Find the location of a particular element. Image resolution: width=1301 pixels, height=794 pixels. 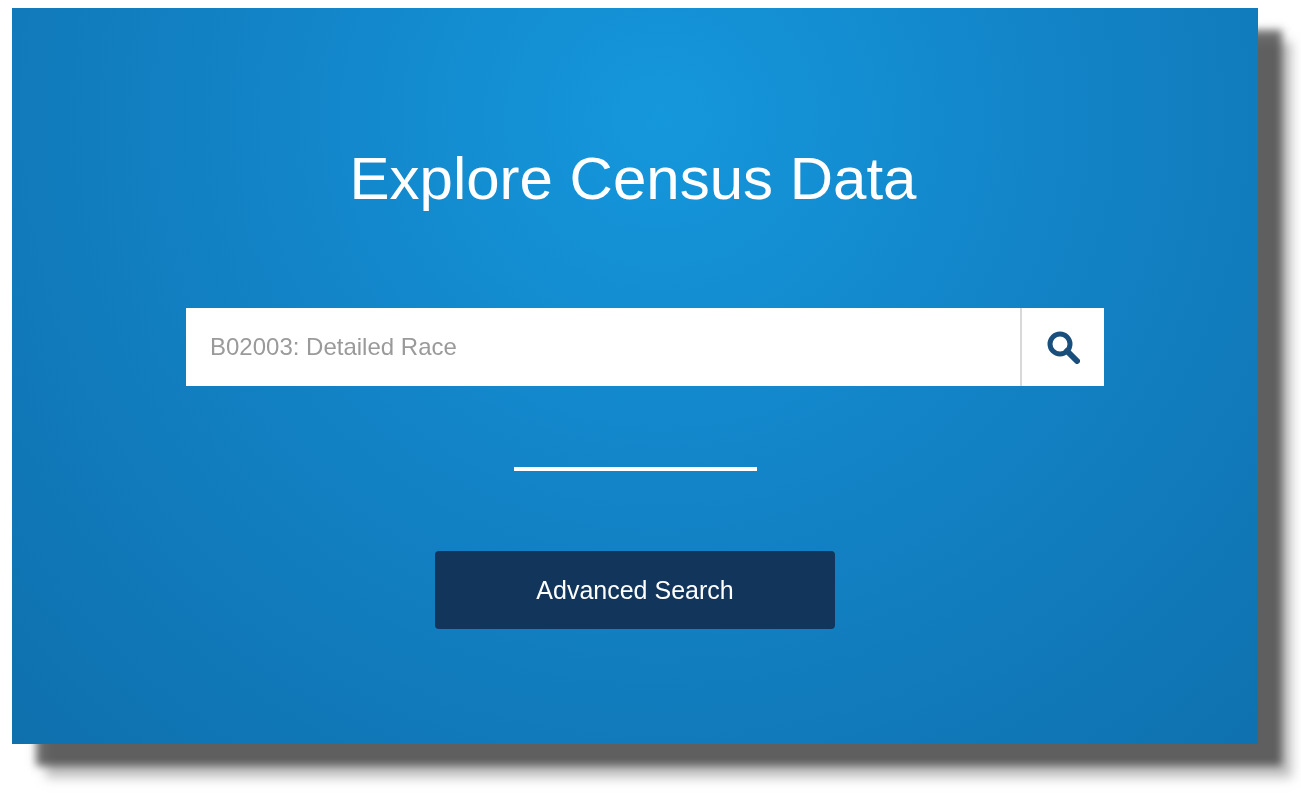

search-button is located at coordinates (1062, 347).